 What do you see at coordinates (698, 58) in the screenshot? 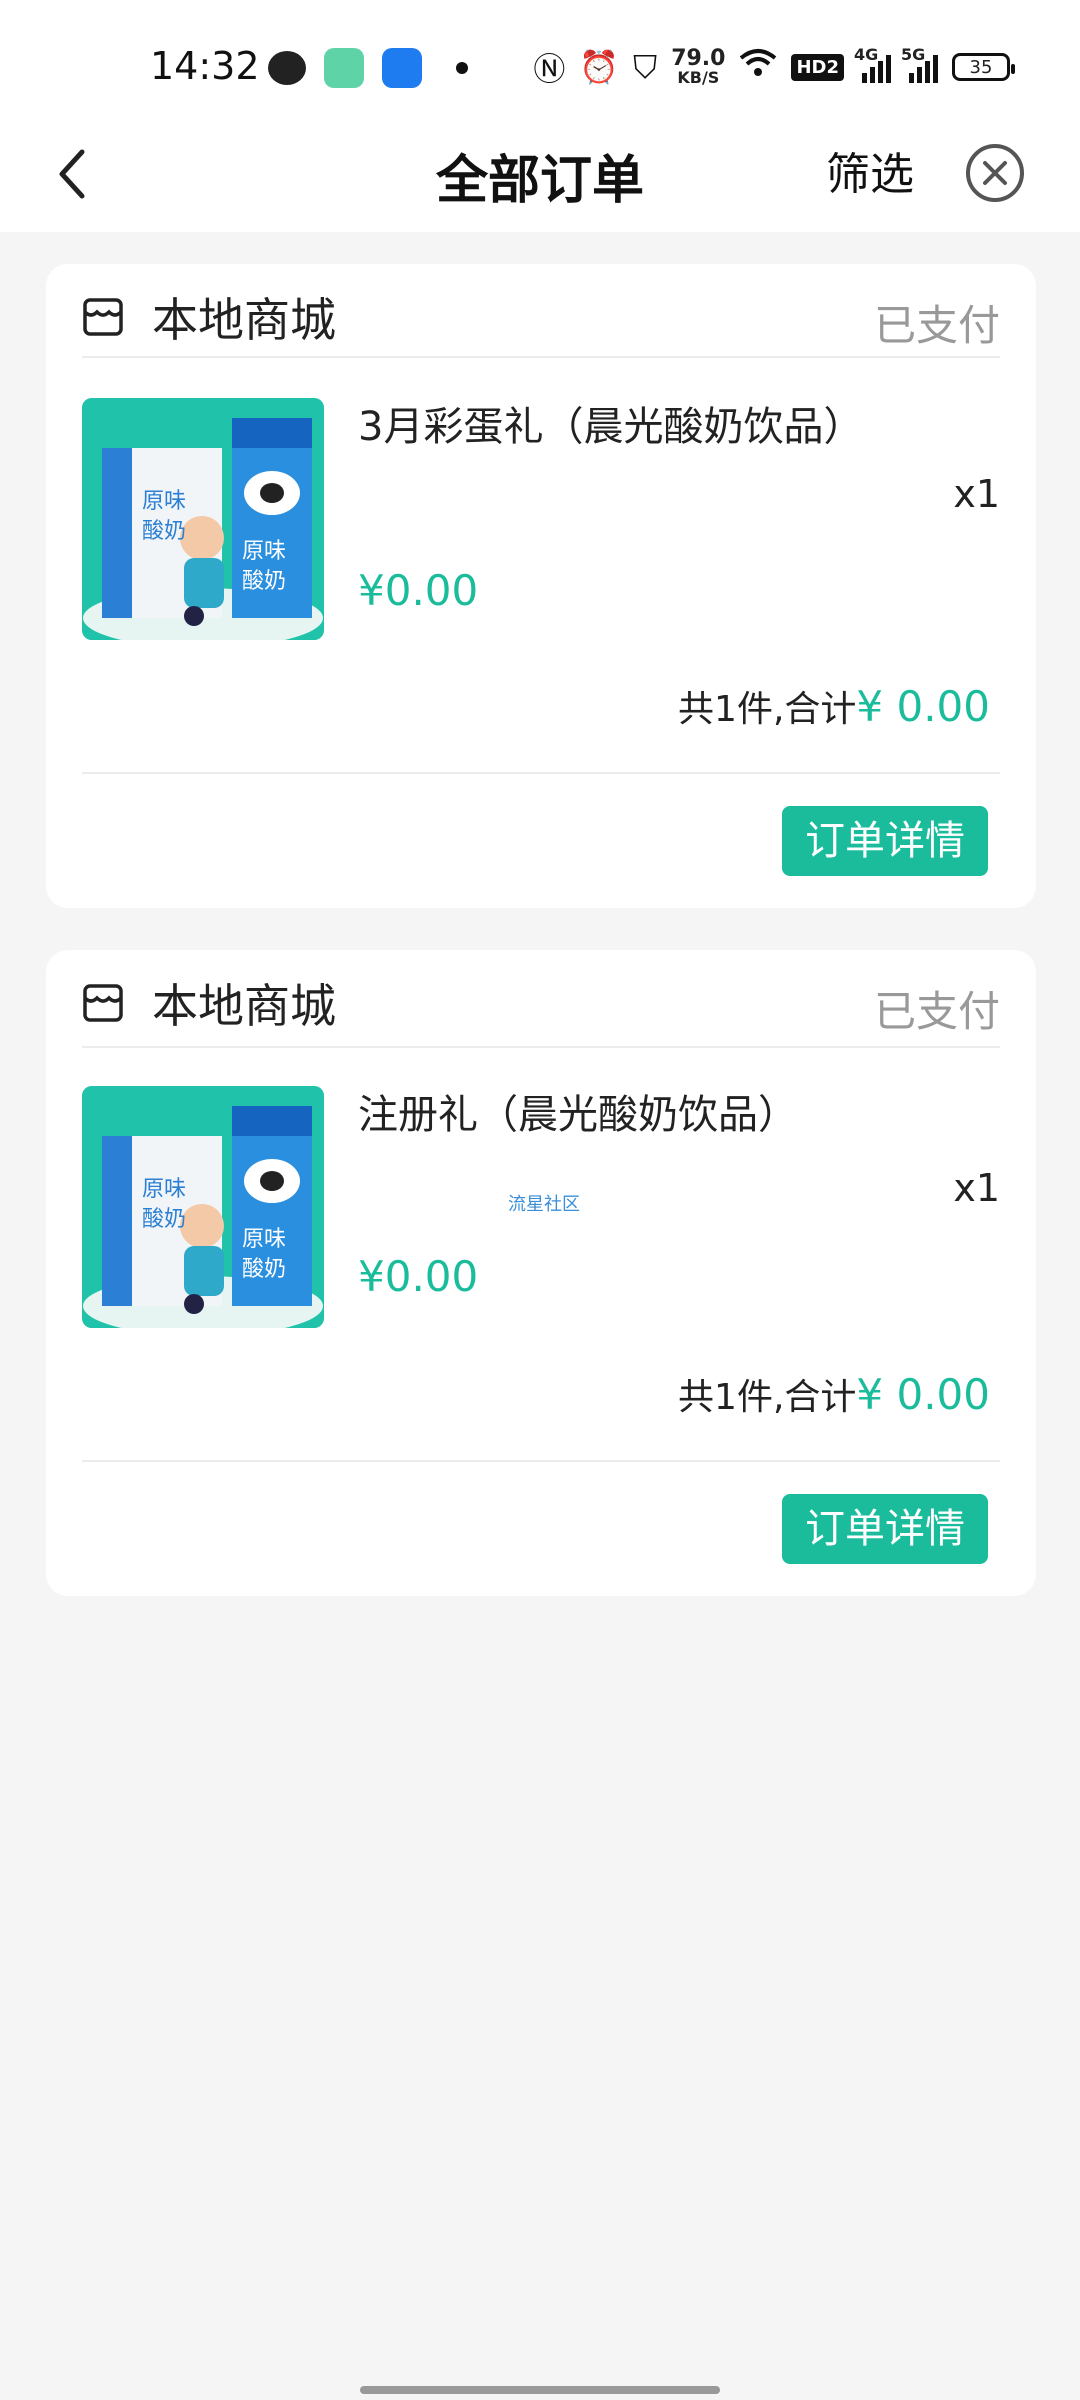
I see `network-speed-value: 79.0` at bounding box center [698, 58].